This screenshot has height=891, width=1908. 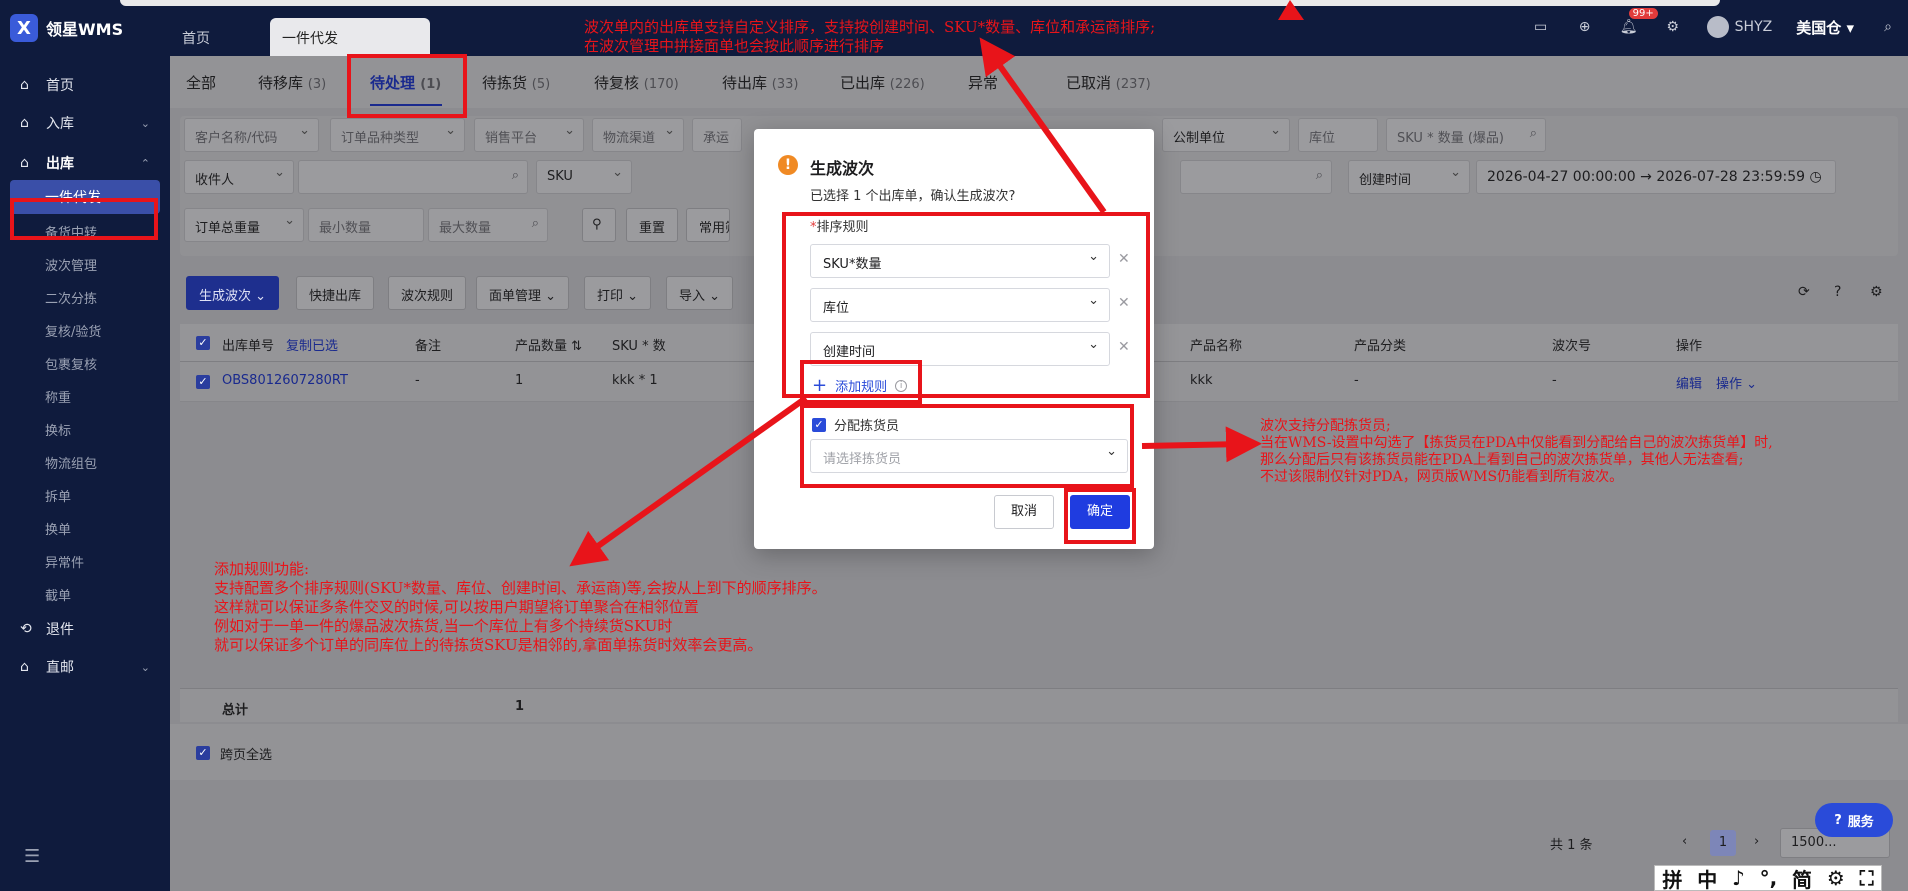 I want to click on sidebar-item-outbound: ⌂ 出库 ⌃, so click(x=85, y=163).